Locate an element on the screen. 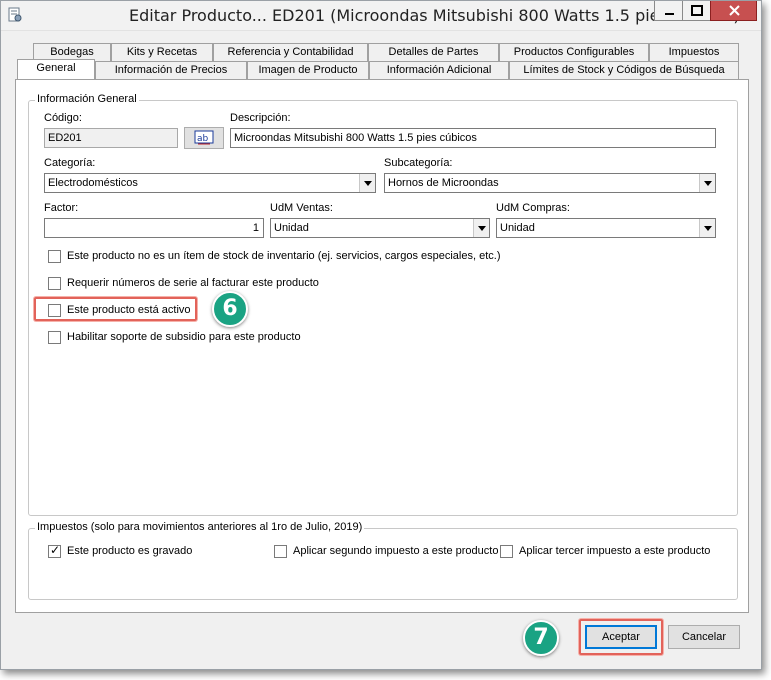 The height and width of the screenshot is (680, 771). subcategoria-select: Hornos de Microondas is located at coordinates (550, 183).